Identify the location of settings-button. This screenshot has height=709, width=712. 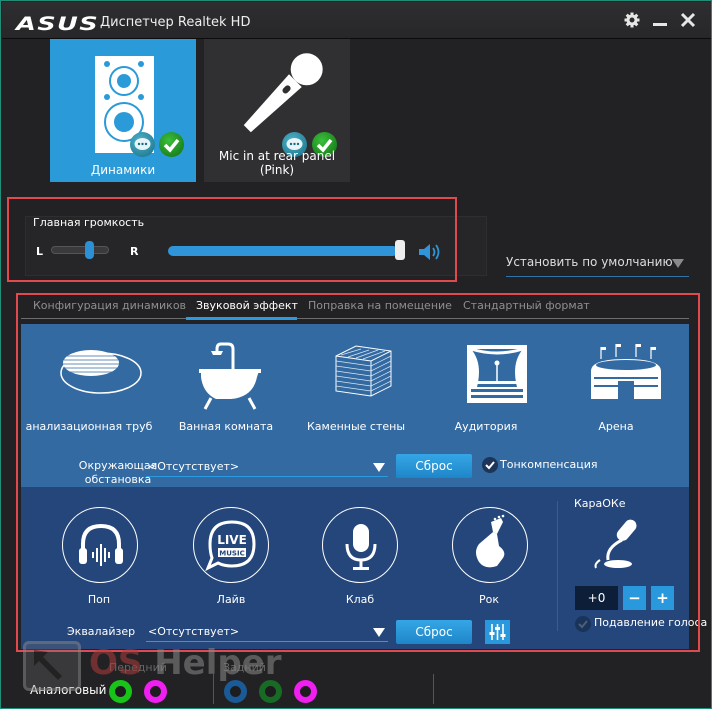
(632, 20).